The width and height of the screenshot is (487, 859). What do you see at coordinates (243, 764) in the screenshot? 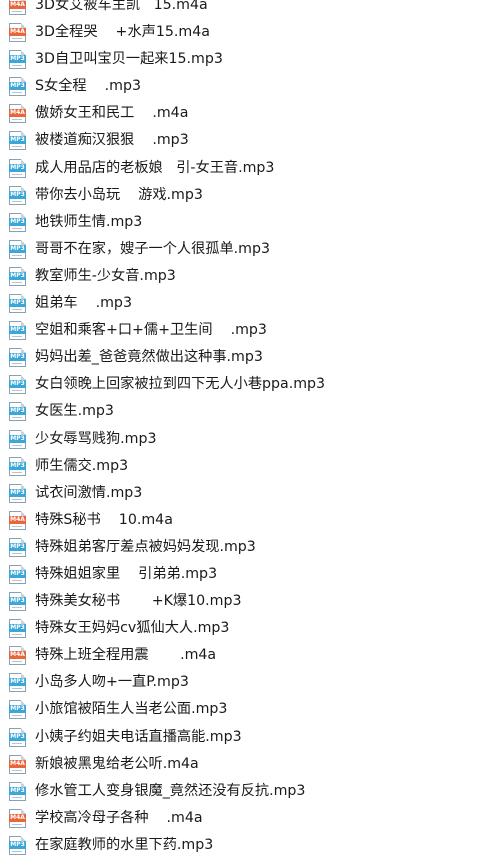
I see `file-list-item: M4A 新娘被黑鬼给老公听.m4a` at bounding box center [243, 764].